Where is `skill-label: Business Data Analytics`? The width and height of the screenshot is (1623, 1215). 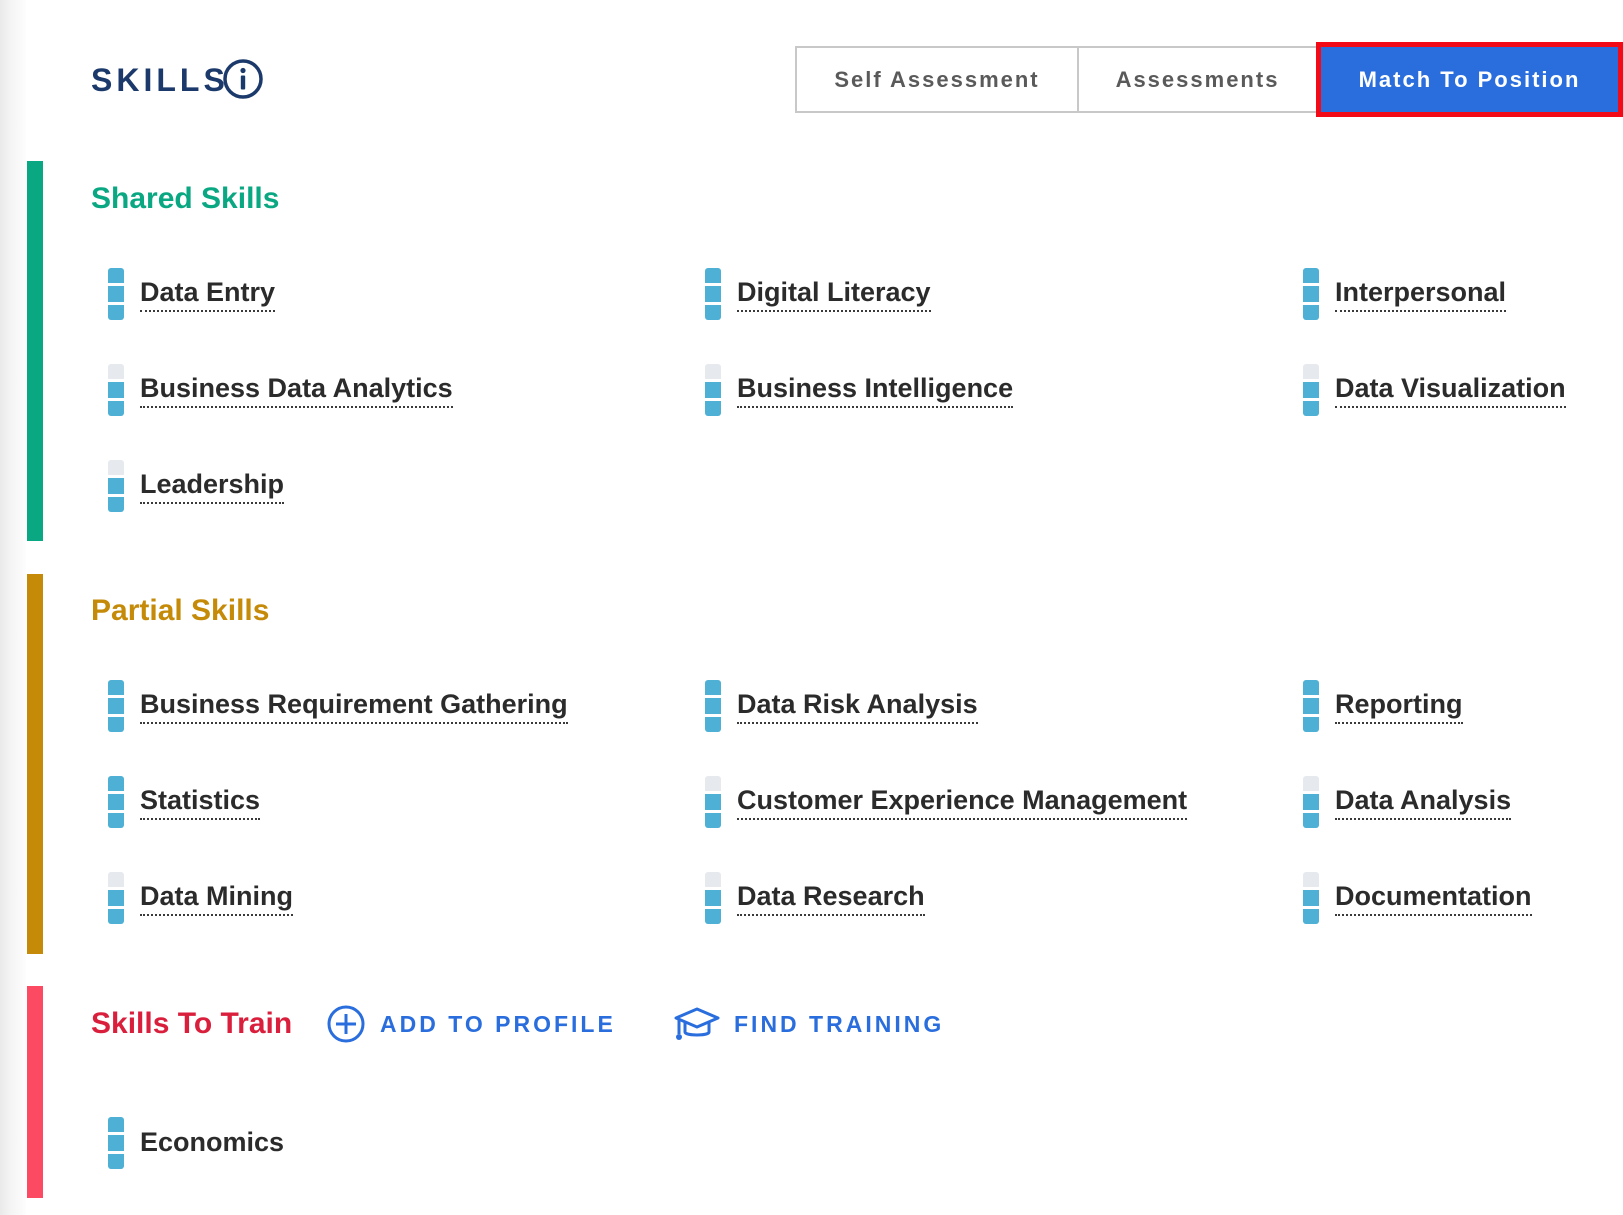
skill-label: Business Data Analytics is located at coordinates (296, 390).